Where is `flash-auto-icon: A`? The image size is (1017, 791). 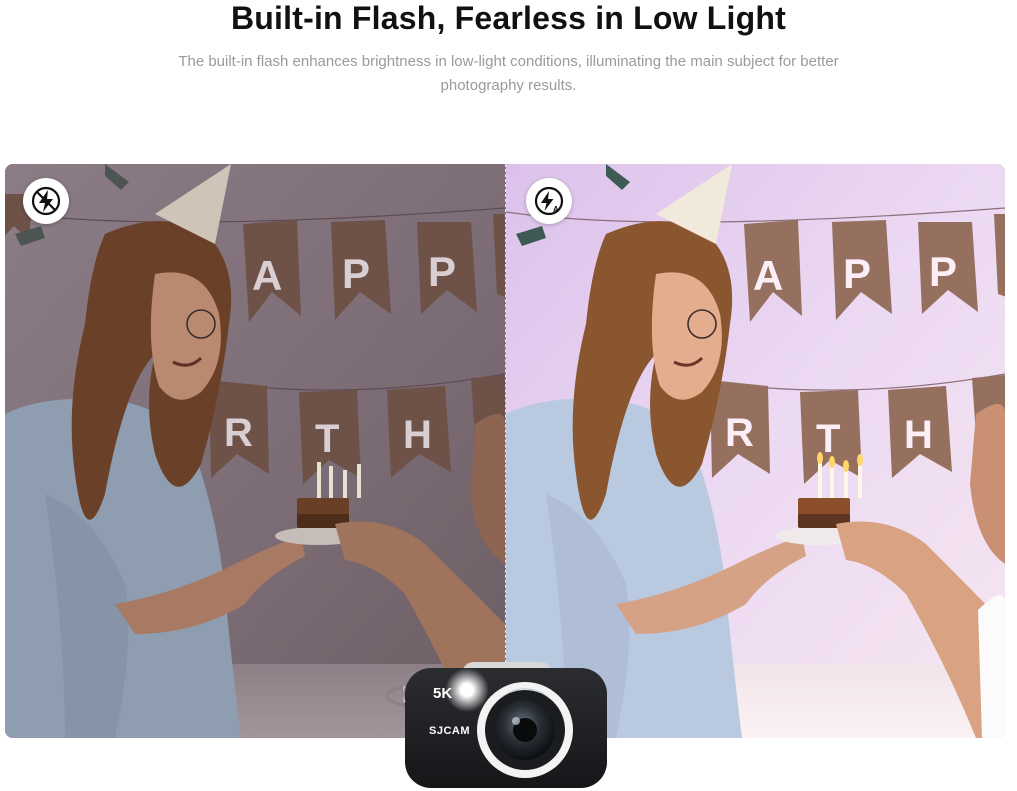 flash-auto-icon: A is located at coordinates (549, 201).